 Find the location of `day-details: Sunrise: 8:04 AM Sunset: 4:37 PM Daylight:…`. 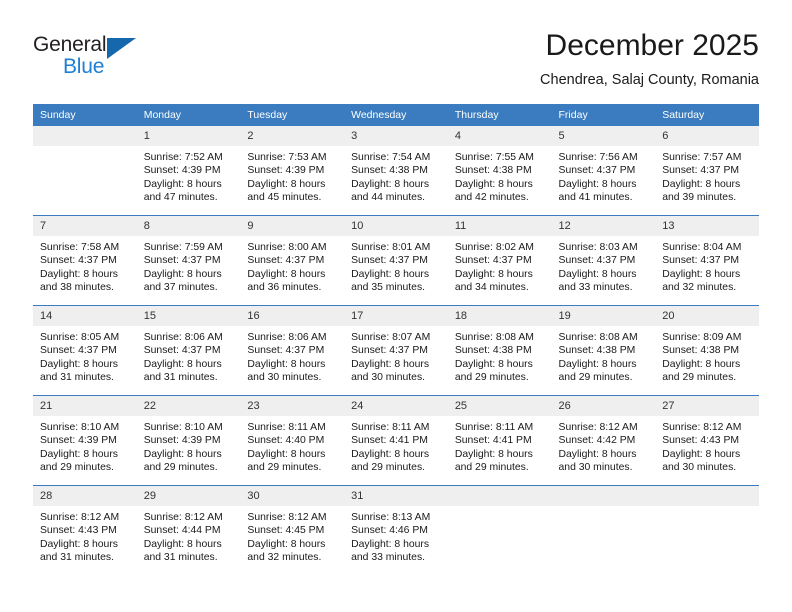

day-details: Sunrise: 8:04 AM Sunset: 4:37 PM Daylight:… is located at coordinates (707, 265).